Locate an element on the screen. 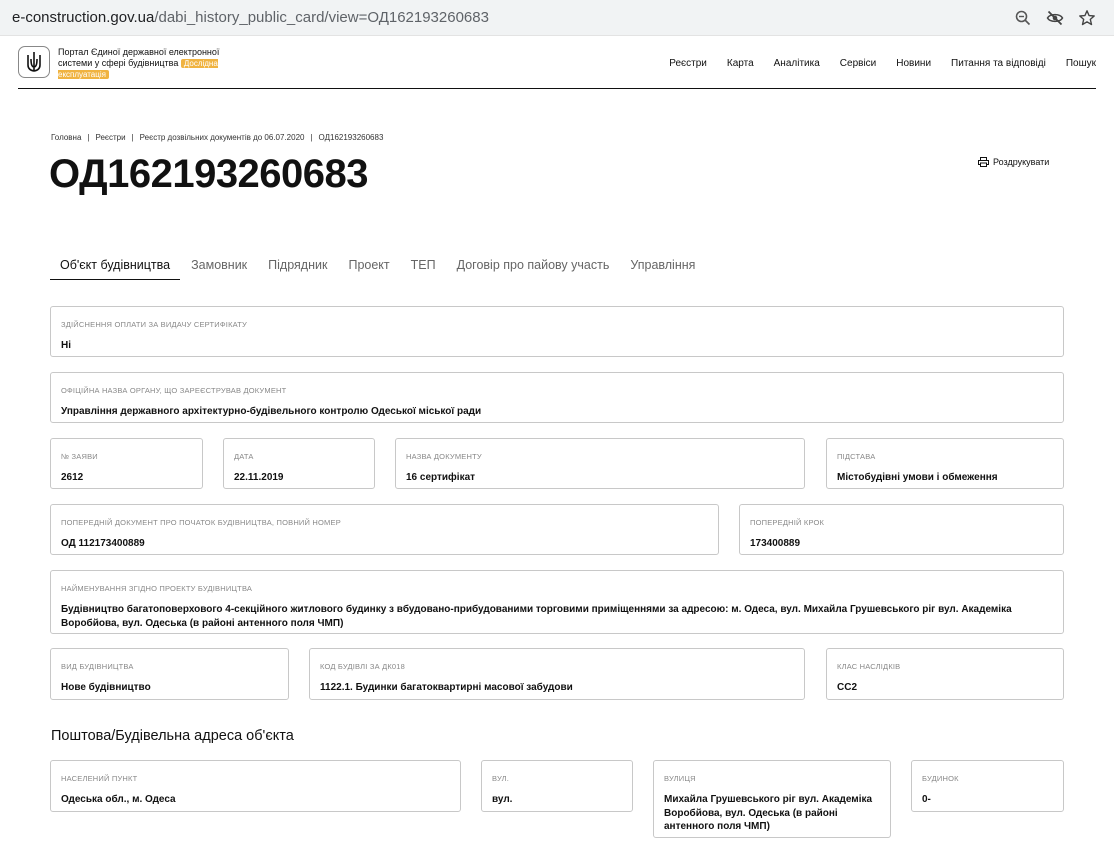 This screenshot has width=1114, height=849. field-label: Підстава is located at coordinates (856, 456).